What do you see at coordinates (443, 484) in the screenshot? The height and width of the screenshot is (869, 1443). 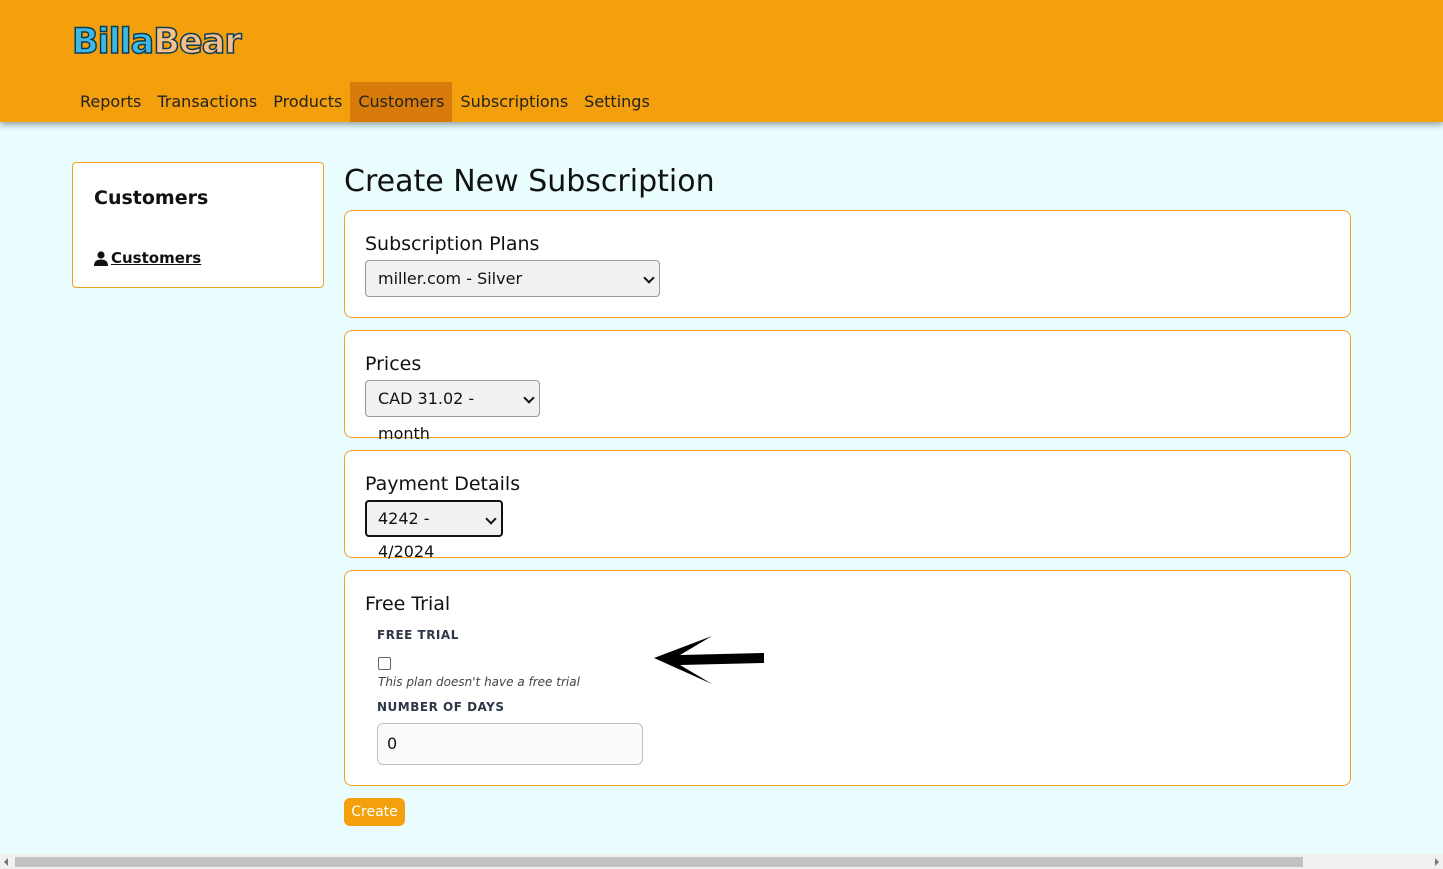 I see `payment-details-label: Payment Details` at bounding box center [443, 484].